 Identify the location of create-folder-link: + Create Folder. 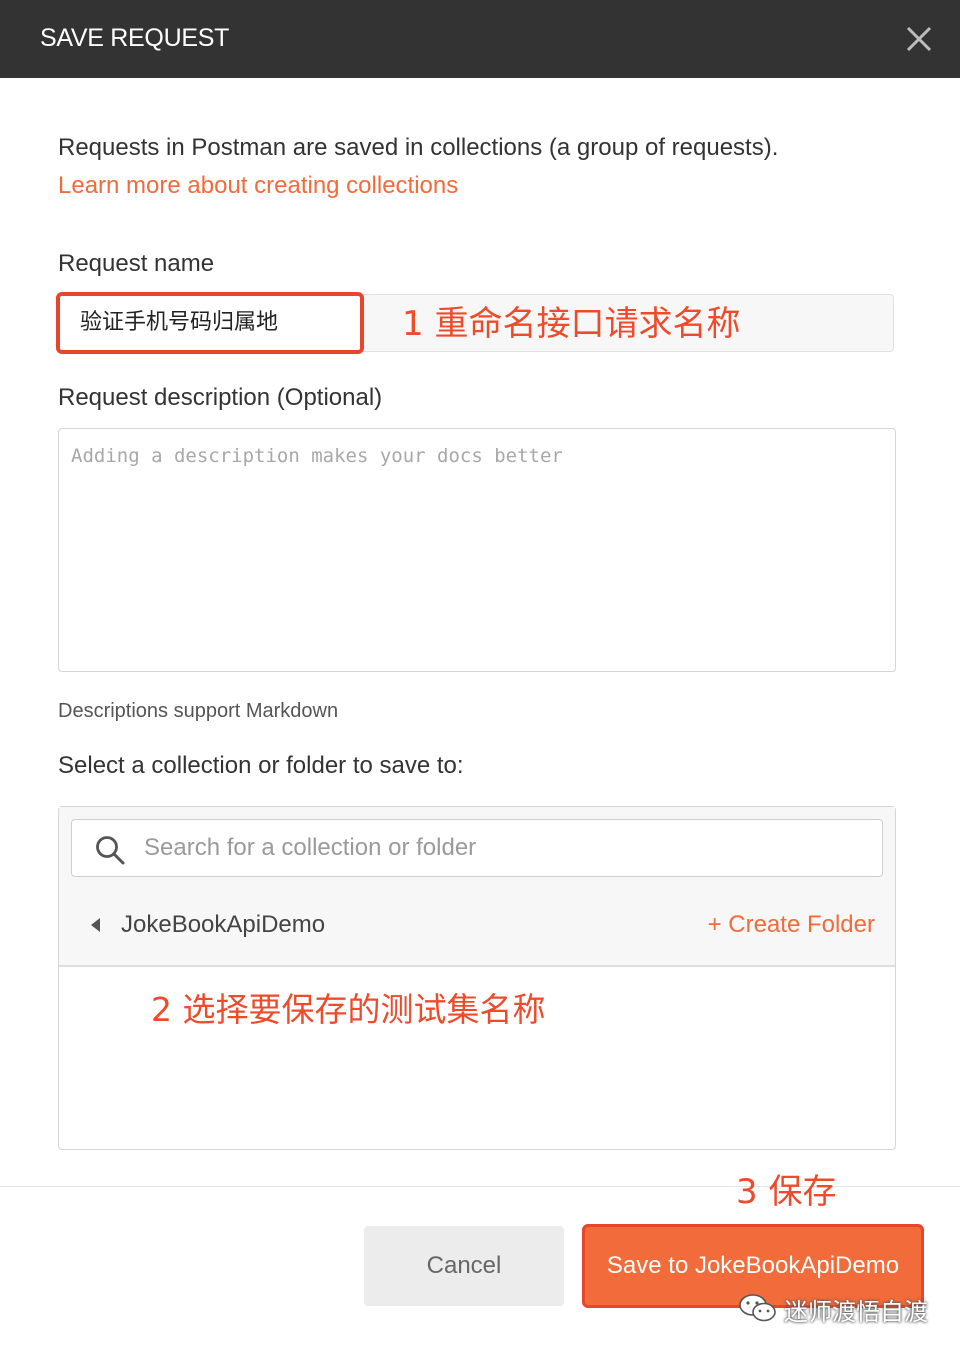
(791, 925).